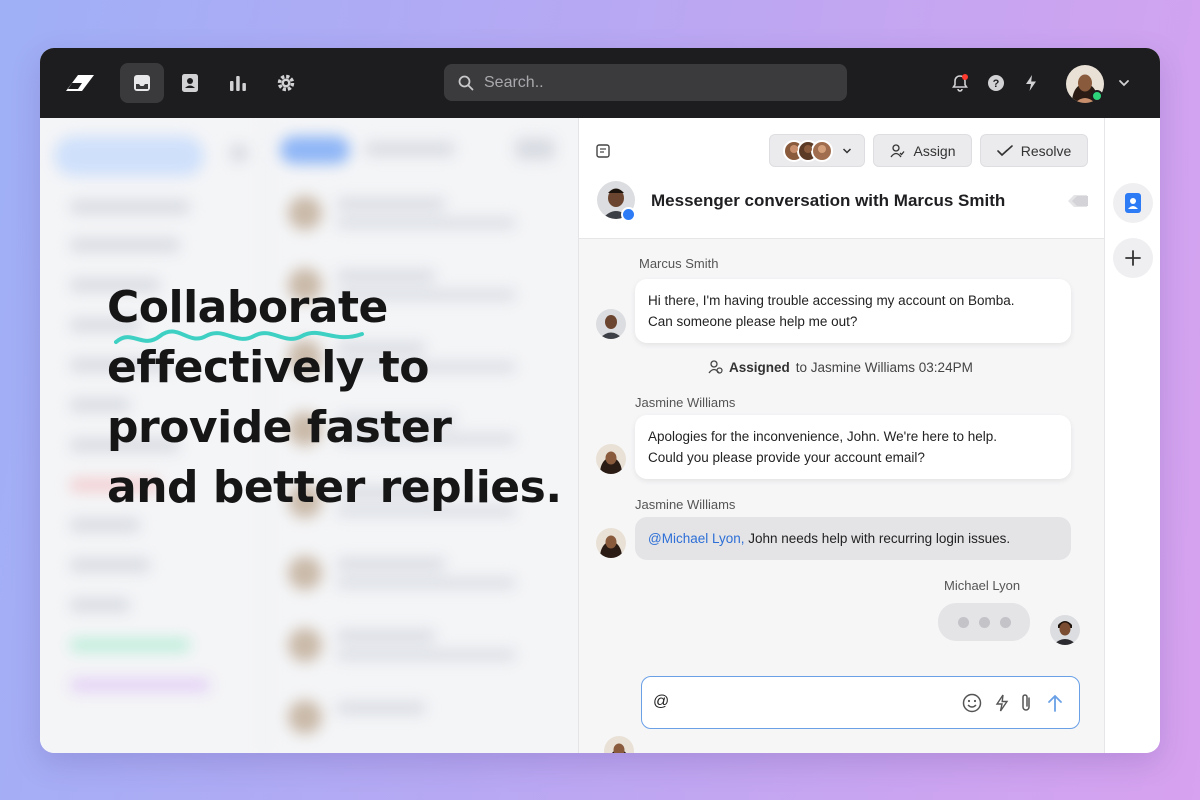 The height and width of the screenshot is (800, 1200). I want to click on tag-icon, so click(1078, 201).